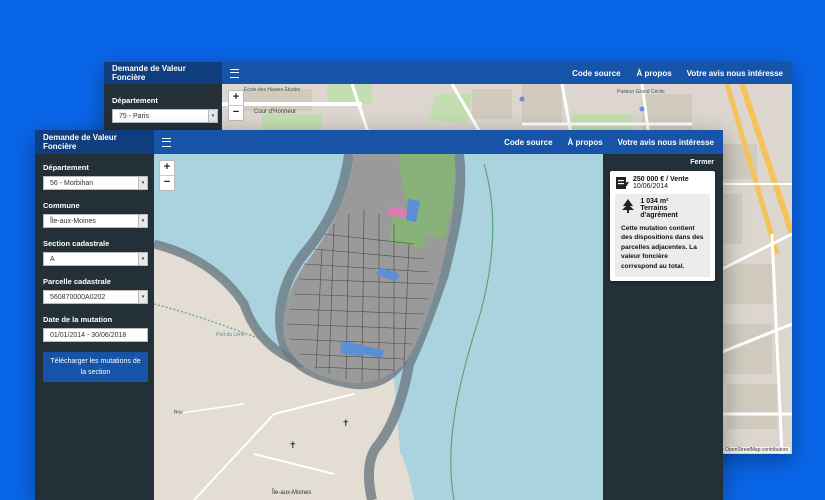 The width and height of the screenshot is (825, 500). I want to click on commune-label: Commune, so click(61, 205).